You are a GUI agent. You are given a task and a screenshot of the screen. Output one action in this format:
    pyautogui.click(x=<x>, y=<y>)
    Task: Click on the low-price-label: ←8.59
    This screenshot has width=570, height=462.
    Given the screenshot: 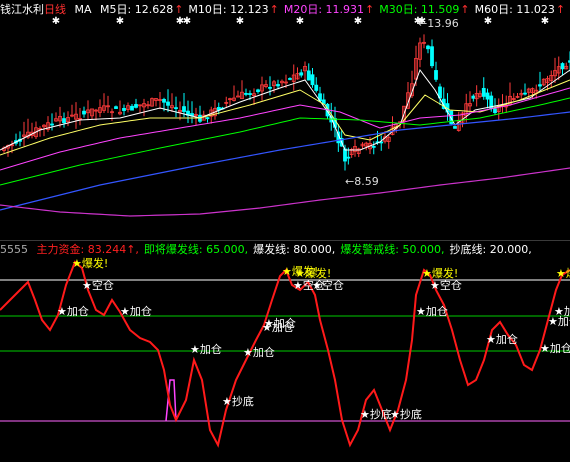 What is the action you would take?
    pyautogui.click(x=362, y=182)
    